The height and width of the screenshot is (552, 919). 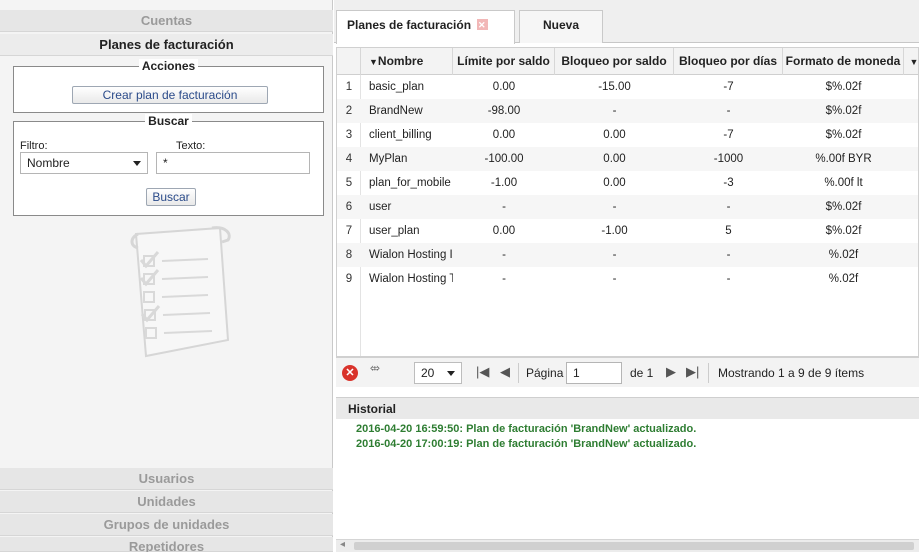 What do you see at coordinates (671, 372) in the screenshot?
I see `next-page-icon: ▶` at bounding box center [671, 372].